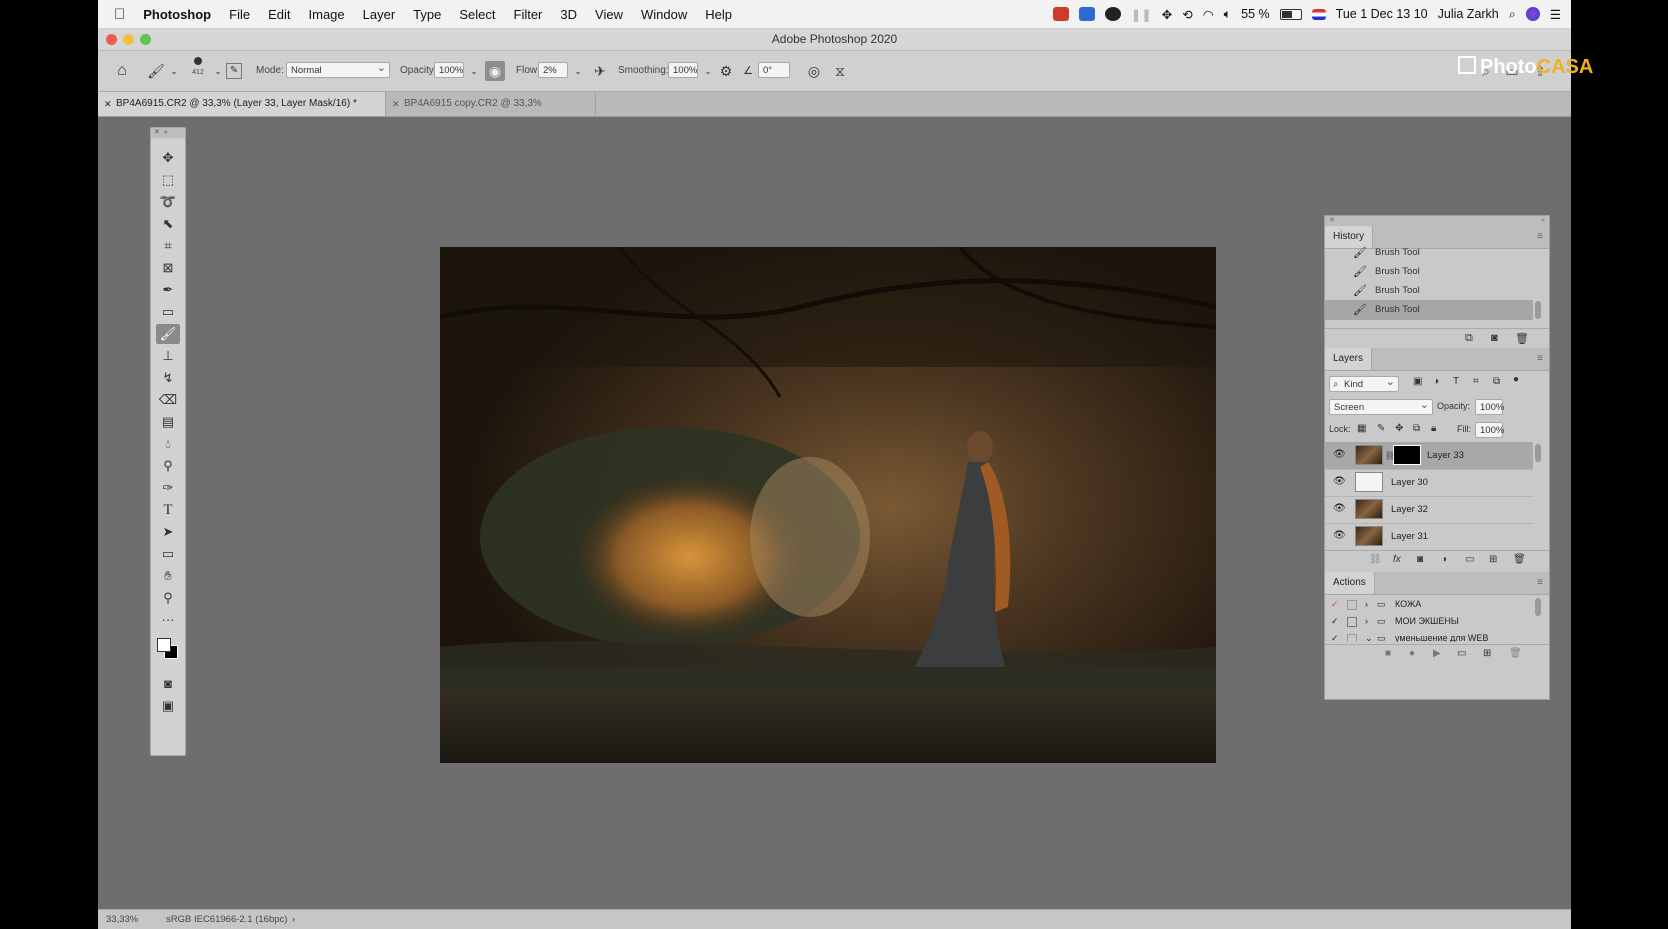 The width and height of the screenshot is (1668, 929). Describe the element at coordinates (1429, 621) in the screenshot. I see `action-set-row: ✓ › ▭ МОИ ЭКШЕНЫ` at that location.